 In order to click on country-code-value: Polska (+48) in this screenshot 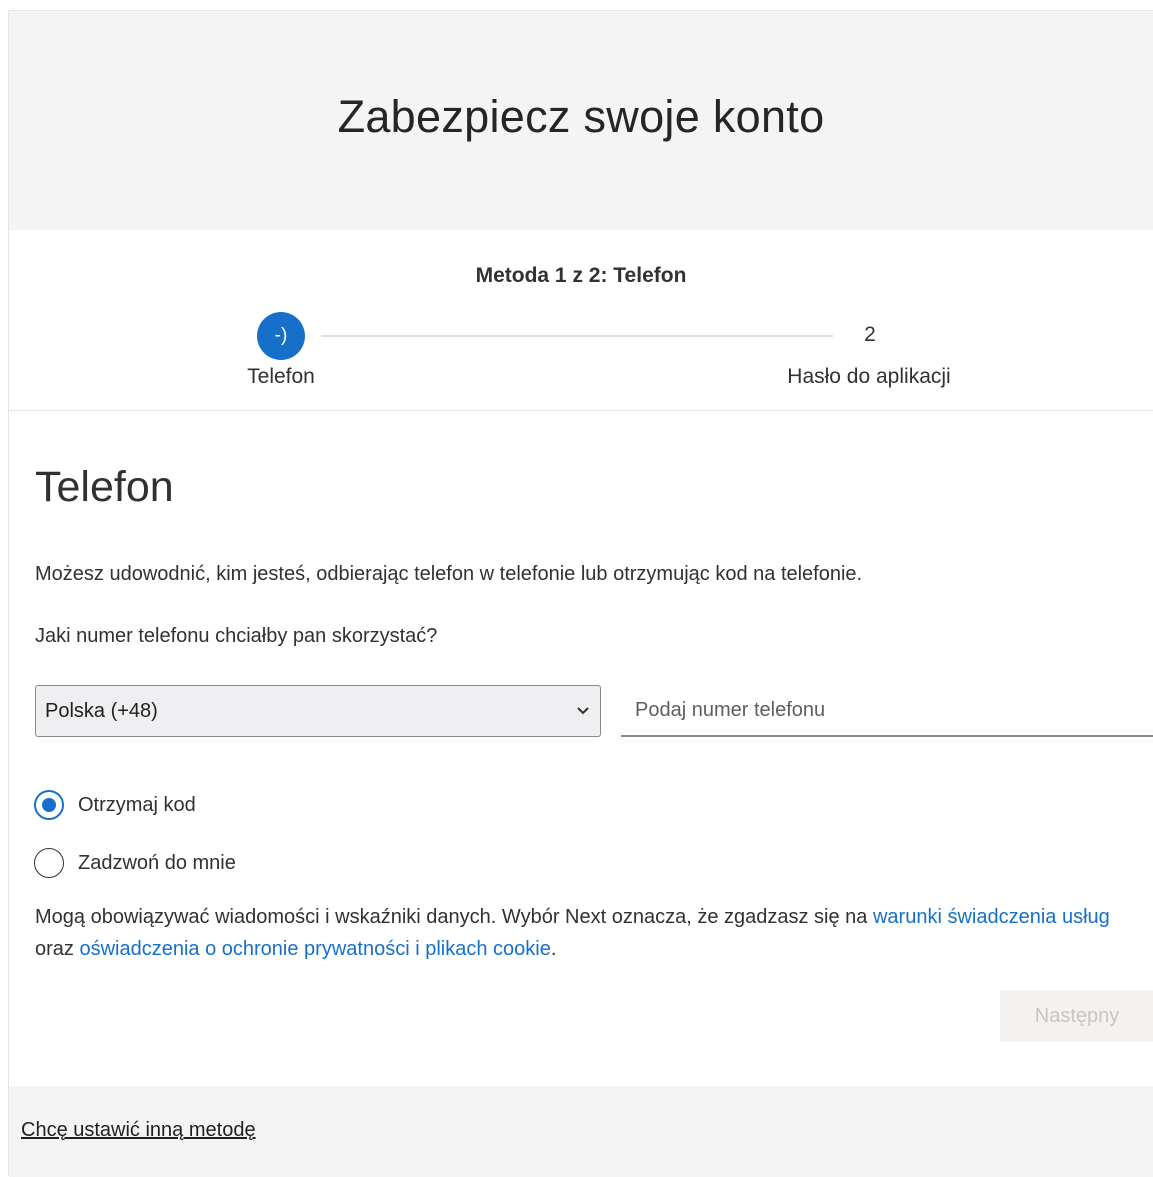, I will do `click(101, 711)`.